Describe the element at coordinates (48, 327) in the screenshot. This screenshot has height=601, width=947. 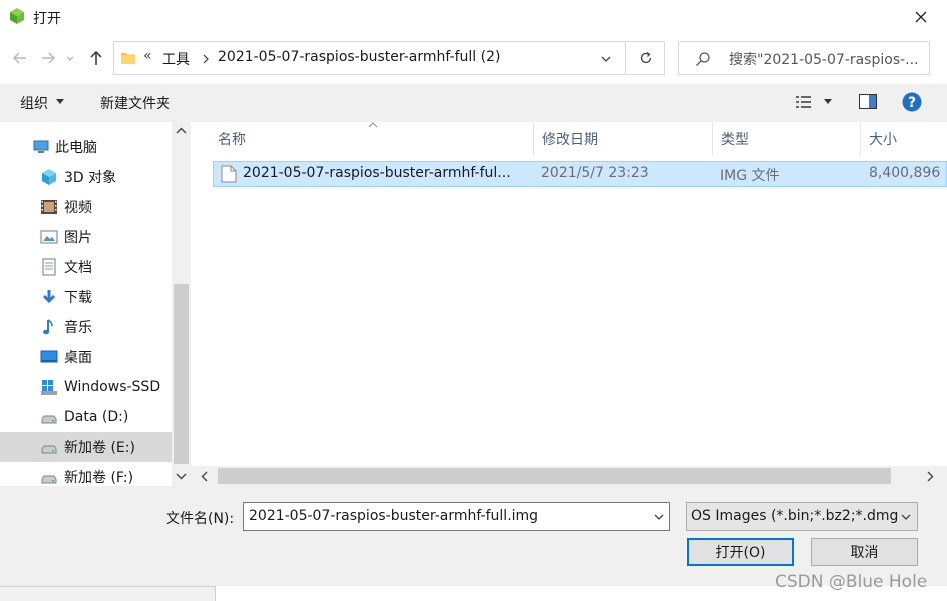
I see `music-icon` at that location.